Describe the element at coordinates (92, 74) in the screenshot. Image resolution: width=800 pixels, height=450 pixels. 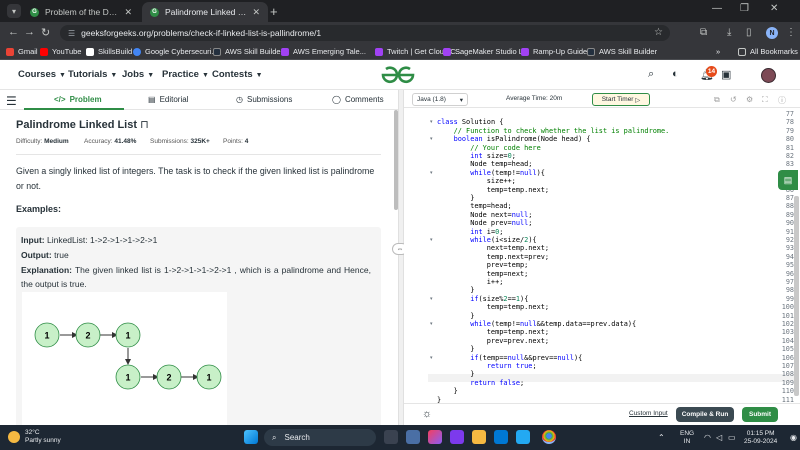
I see `nav-tutorials: Tutorials ▼` at that location.